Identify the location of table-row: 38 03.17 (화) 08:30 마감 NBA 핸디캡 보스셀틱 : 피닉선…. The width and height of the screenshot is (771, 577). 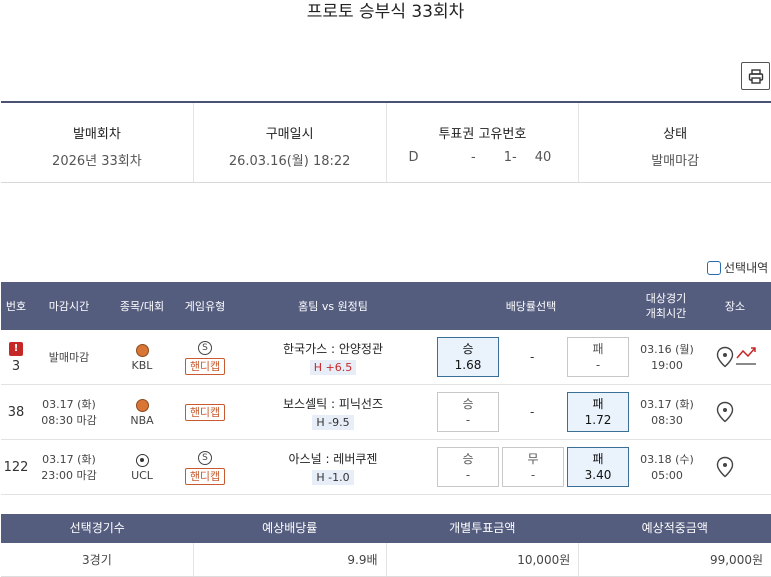
(386, 412).